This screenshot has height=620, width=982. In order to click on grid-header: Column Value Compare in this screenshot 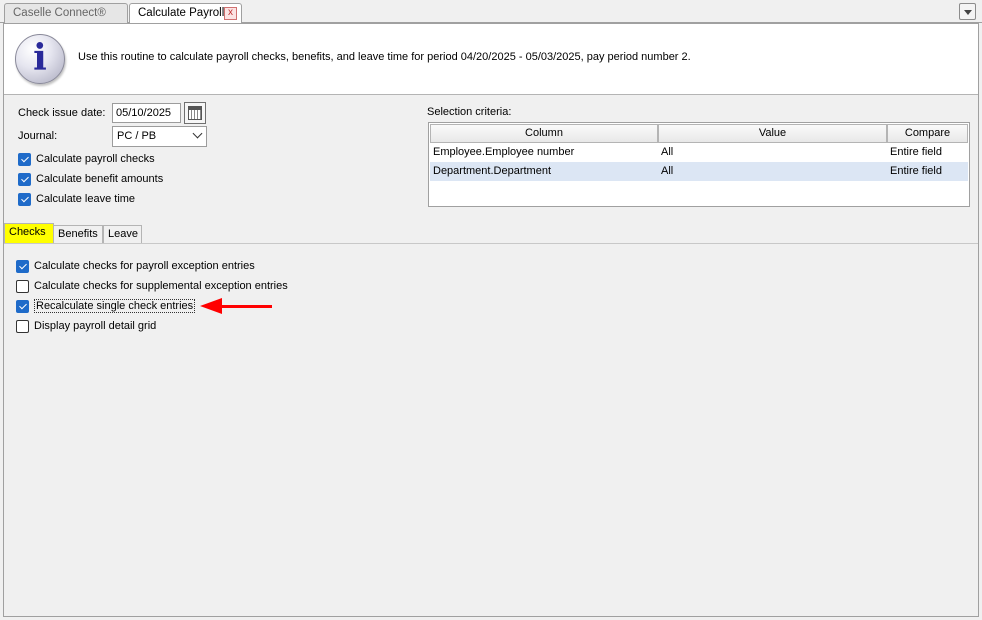, I will do `click(699, 133)`.